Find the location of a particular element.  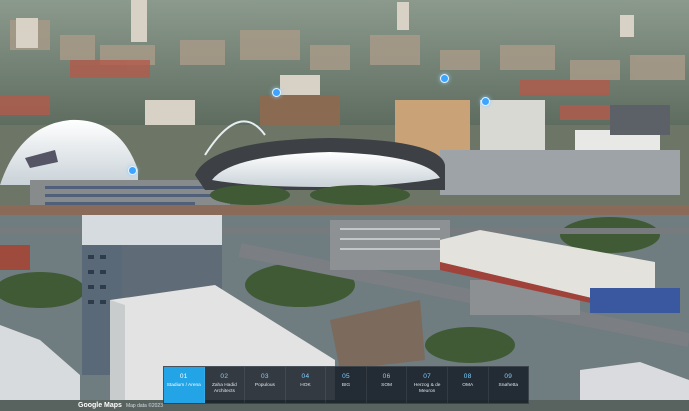

tab-03: 03 Populous is located at coordinates (265, 385).